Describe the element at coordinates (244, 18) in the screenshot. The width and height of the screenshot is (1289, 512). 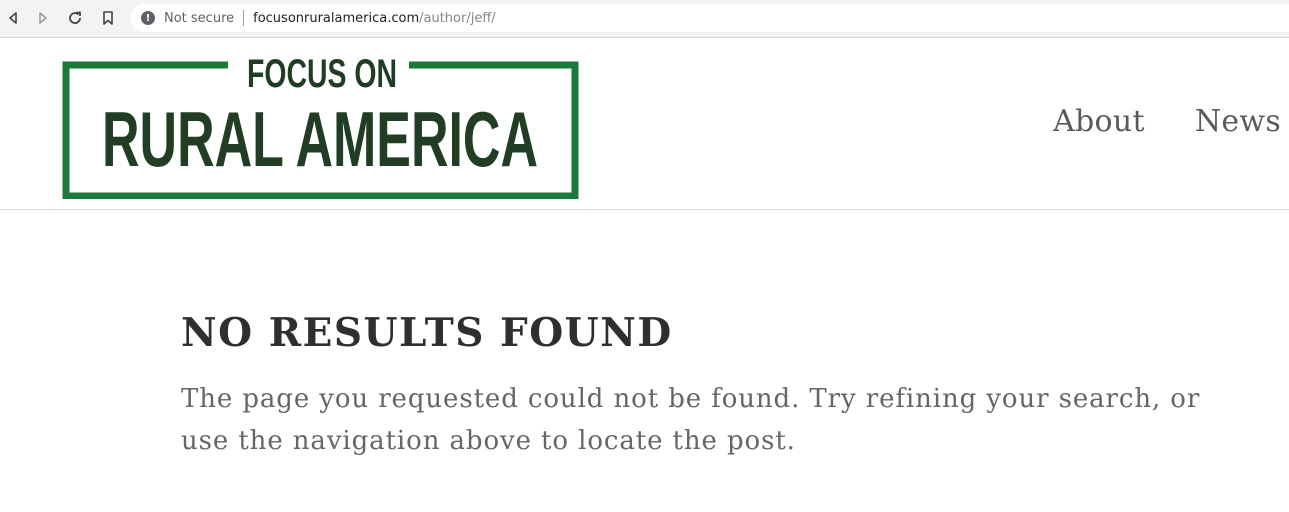
I see `url-separator` at that location.